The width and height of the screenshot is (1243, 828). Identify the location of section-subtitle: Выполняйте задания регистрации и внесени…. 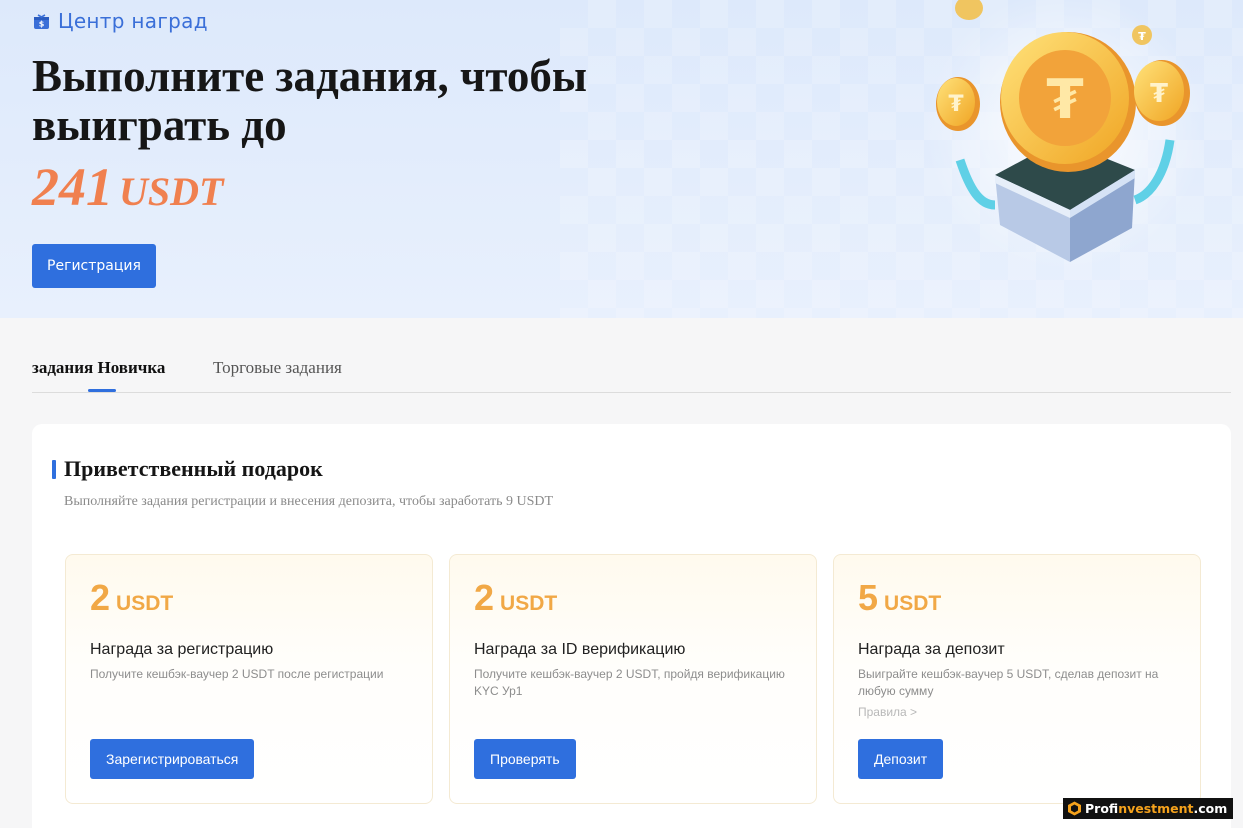
(309, 501).